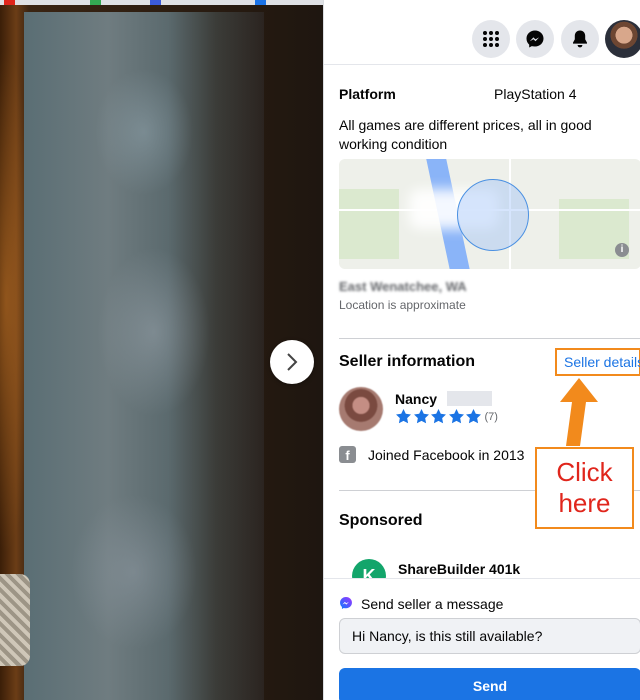 This screenshot has height=700, width=640. I want to click on messenger-button, so click(535, 39).